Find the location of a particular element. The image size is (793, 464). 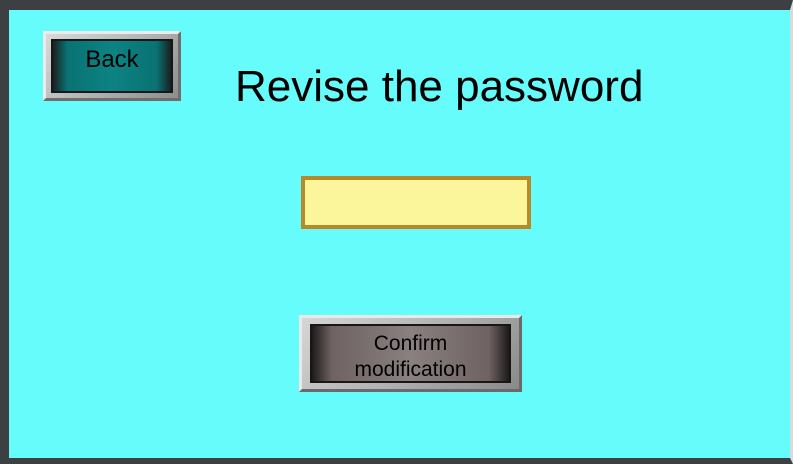

back-button-label: Back is located at coordinates (112, 66).